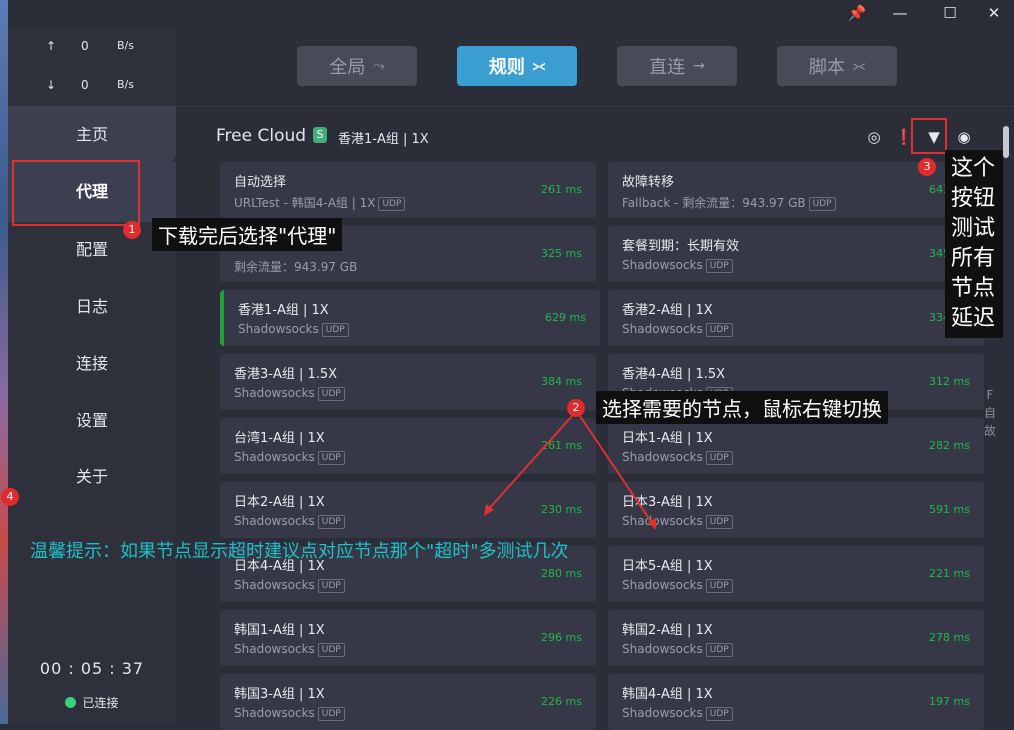 The width and height of the screenshot is (1014, 730). I want to click on proxy-node-card: 台湾1-A组 | 1X Shadowsocks UDP 261 ms, so click(408, 446).